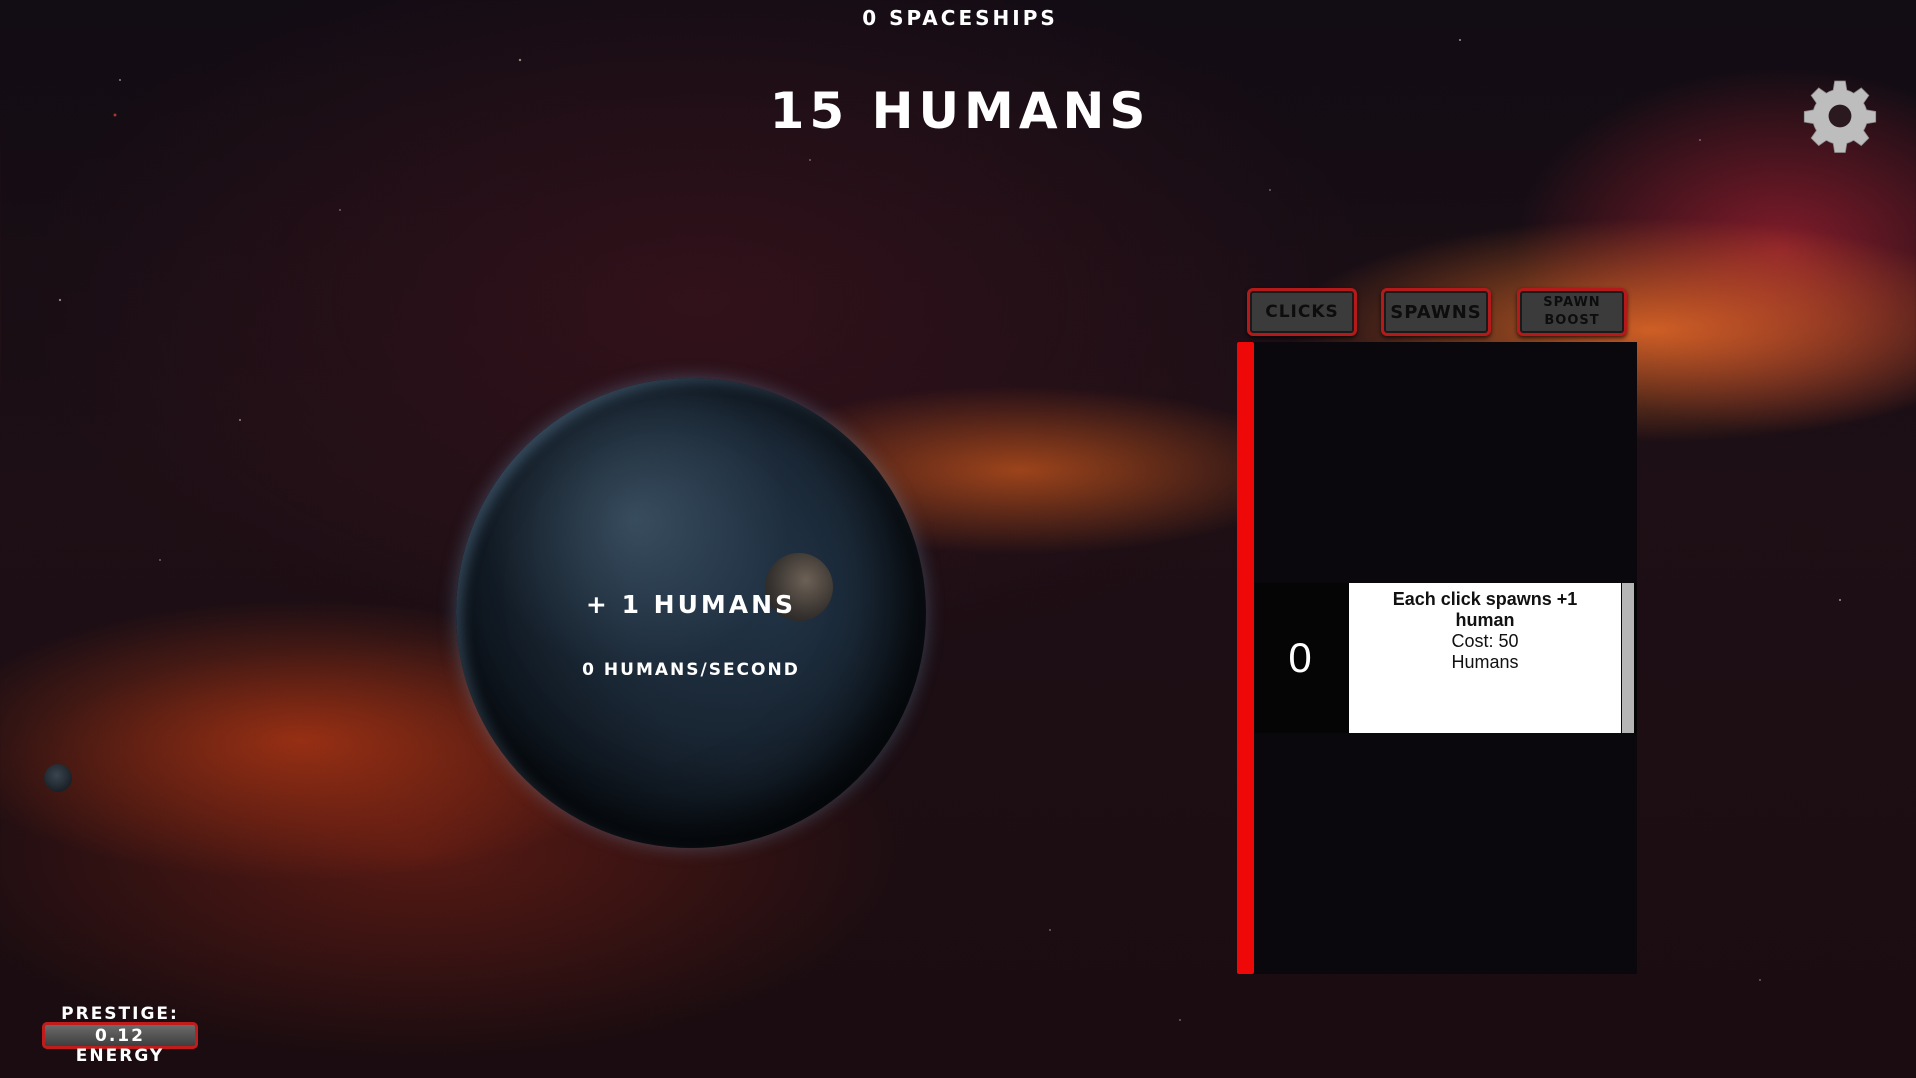  I want to click on prestige-button: 0.12, so click(120, 1035).